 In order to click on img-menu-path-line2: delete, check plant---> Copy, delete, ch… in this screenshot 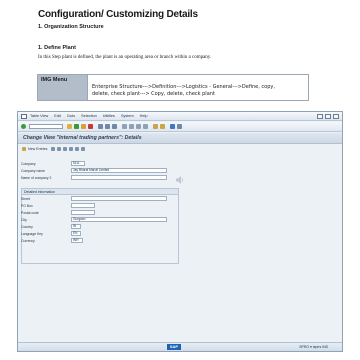, I will do `click(153, 94)`.